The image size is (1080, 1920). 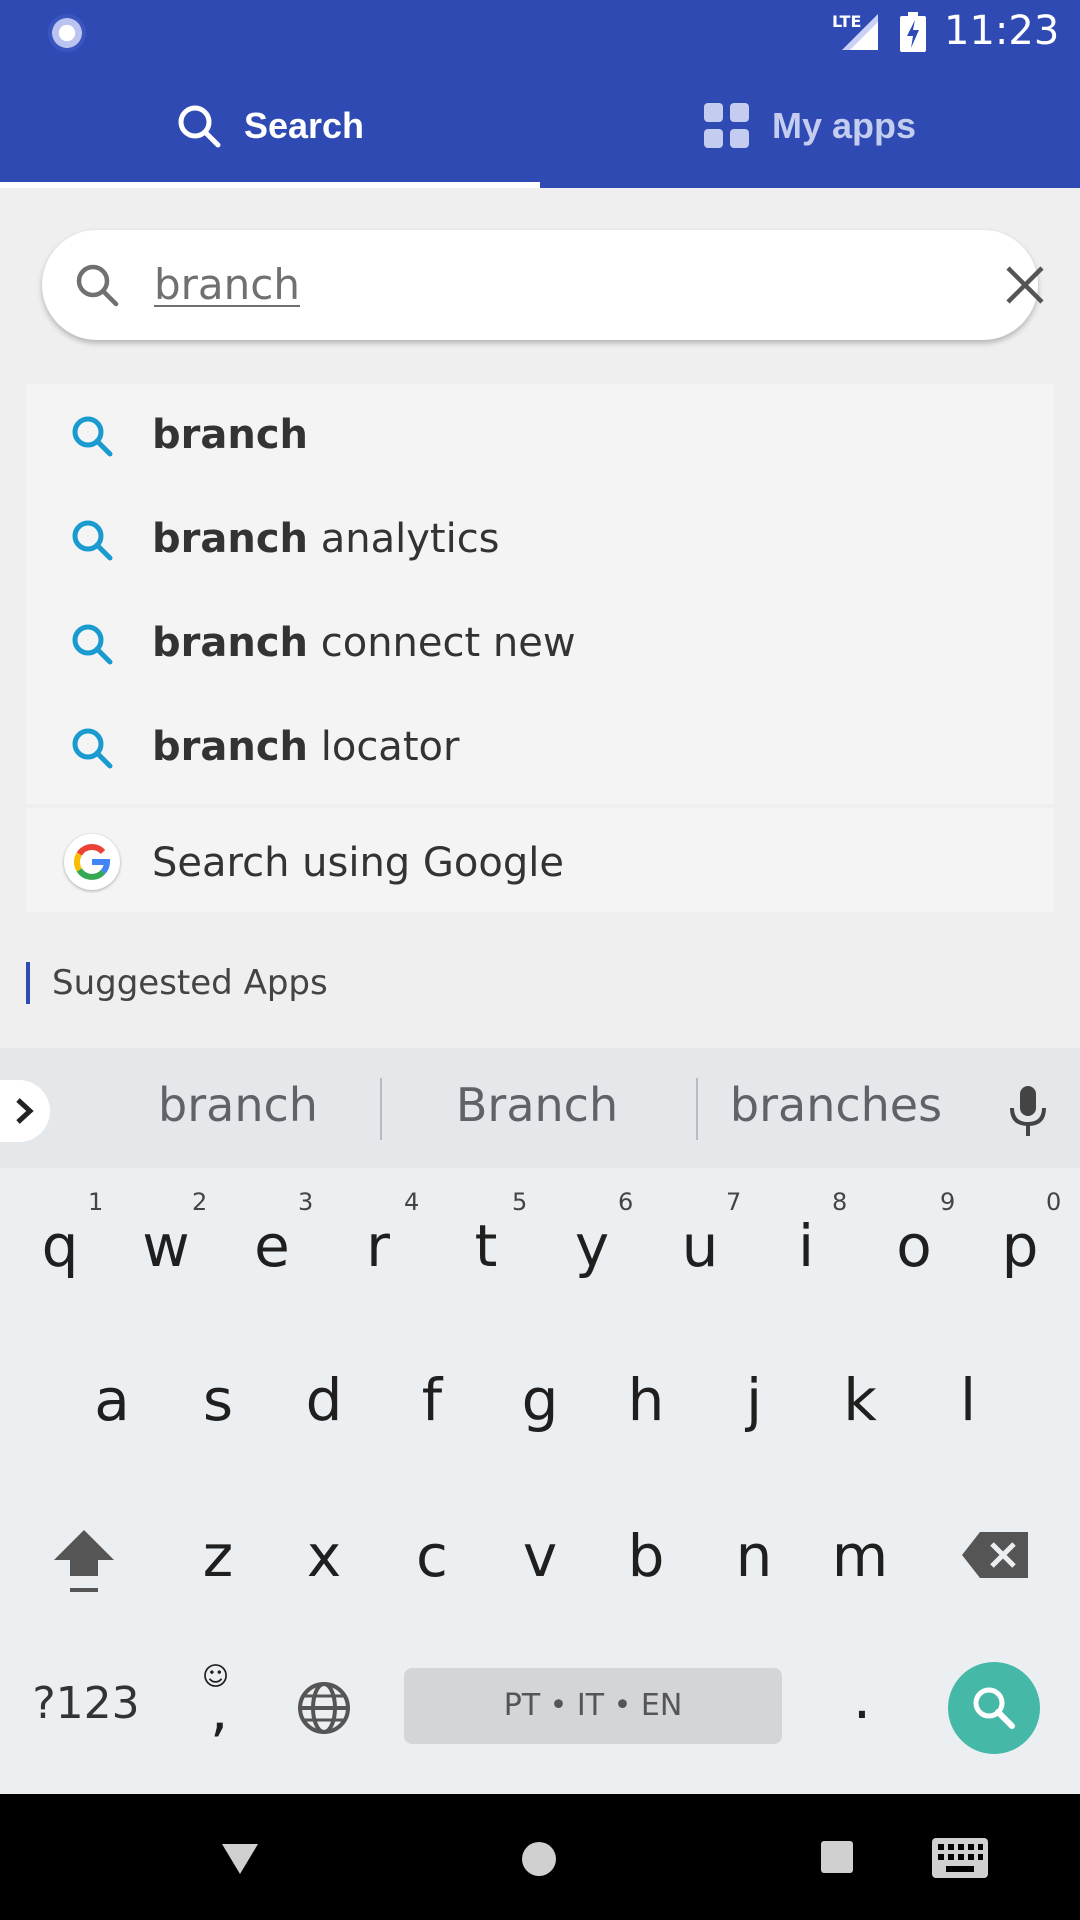 What do you see at coordinates (92, 862) in the screenshot?
I see `google-icon` at bounding box center [92, 862].